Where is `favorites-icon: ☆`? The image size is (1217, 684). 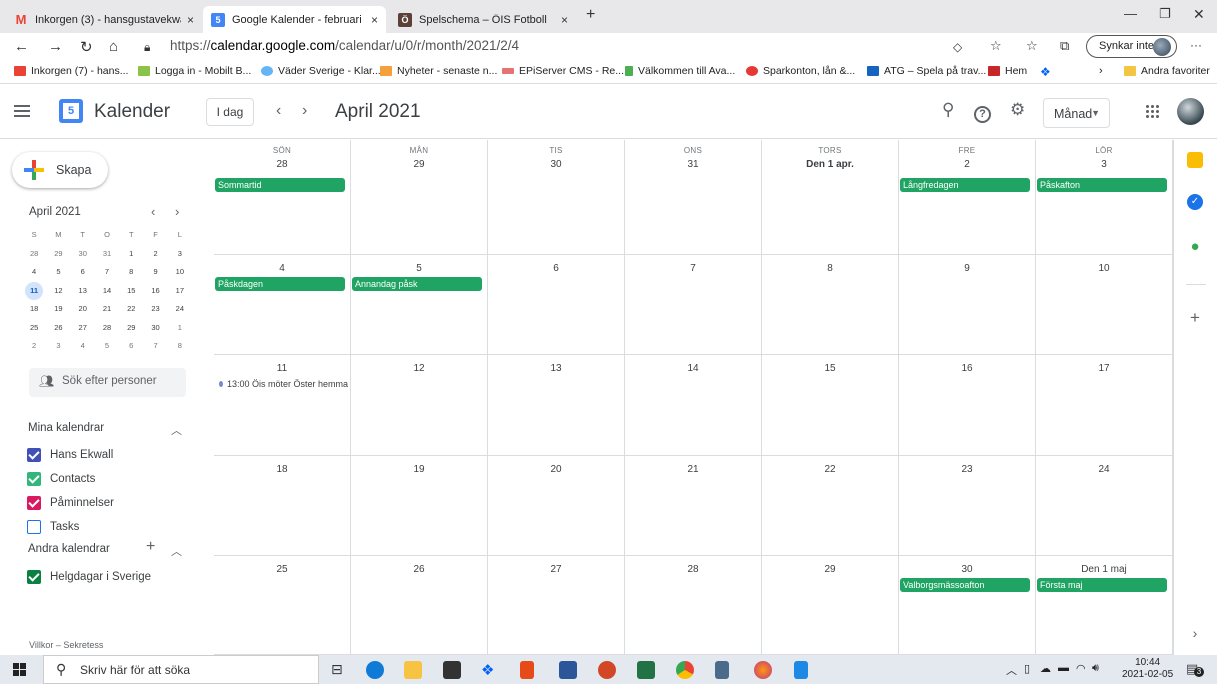 favorites-icon: ☆ is located at coordinates (1032, 46).